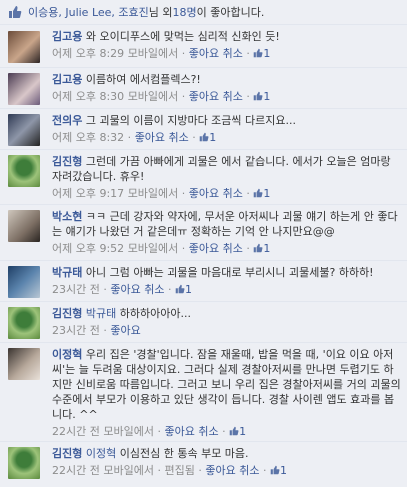 The image size is (407, 487). What do you see at coordinates (67, 120) in the screenshot?
I see `comment-author: 전의우` at bounding box center [67, 120].